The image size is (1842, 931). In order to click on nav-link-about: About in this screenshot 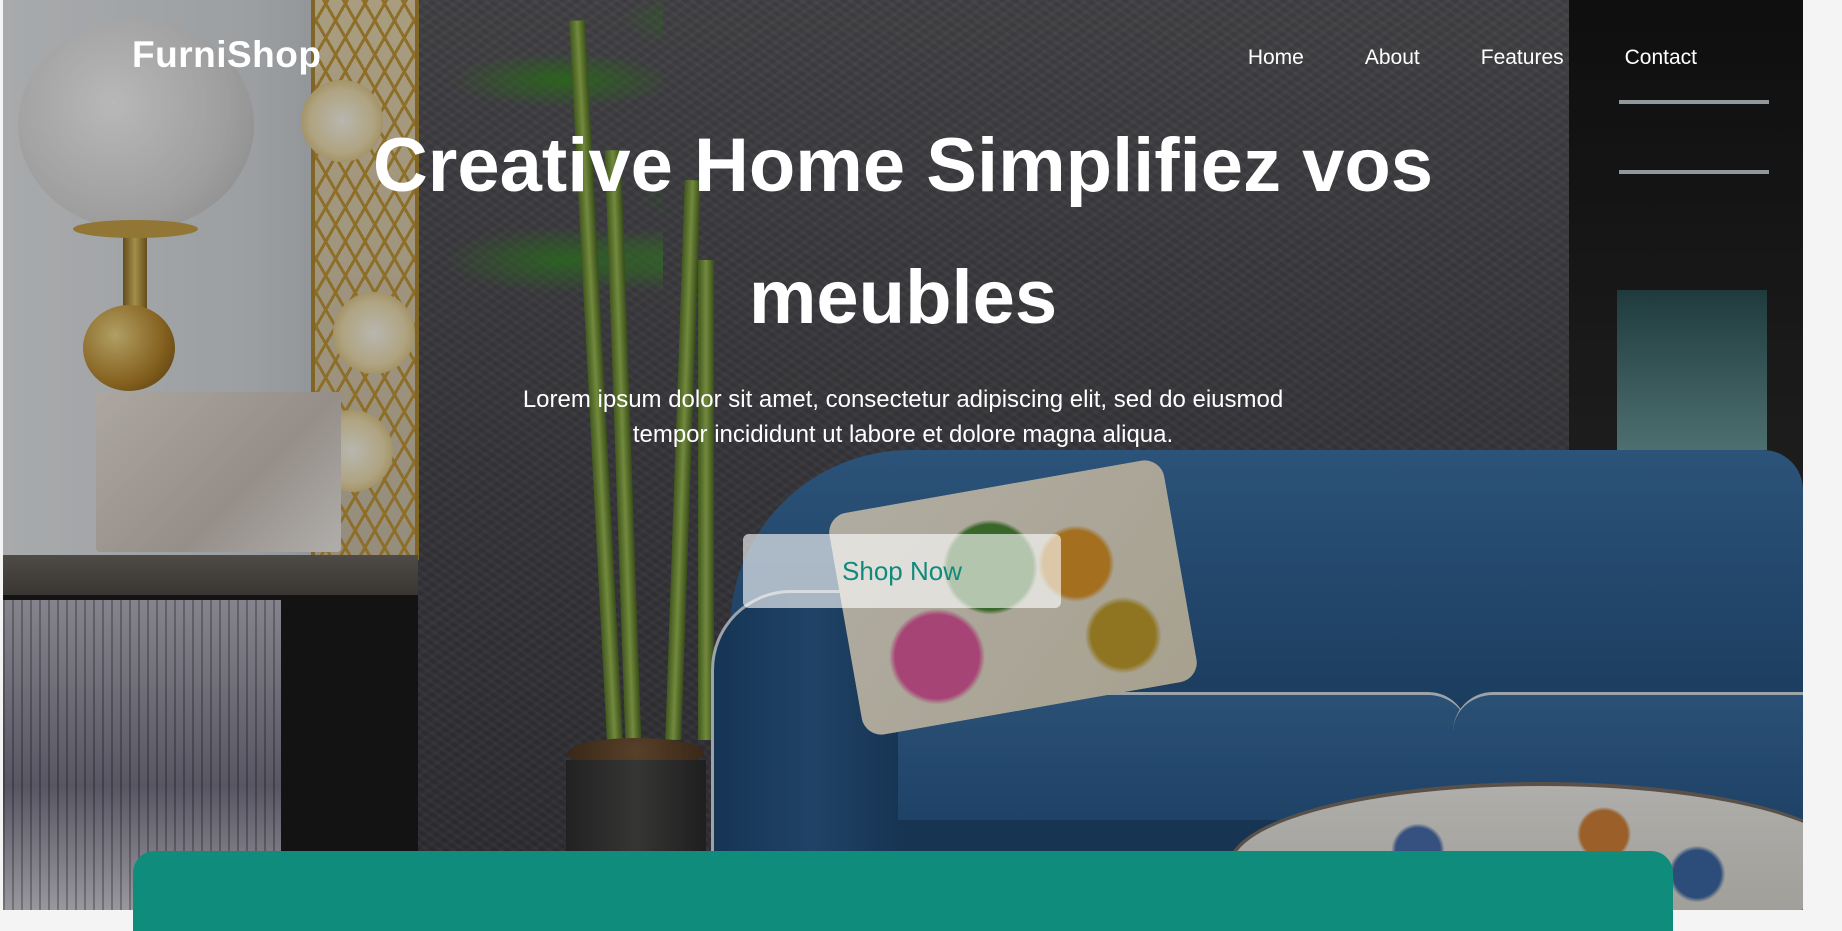, I will do `click(1392, 58)`.